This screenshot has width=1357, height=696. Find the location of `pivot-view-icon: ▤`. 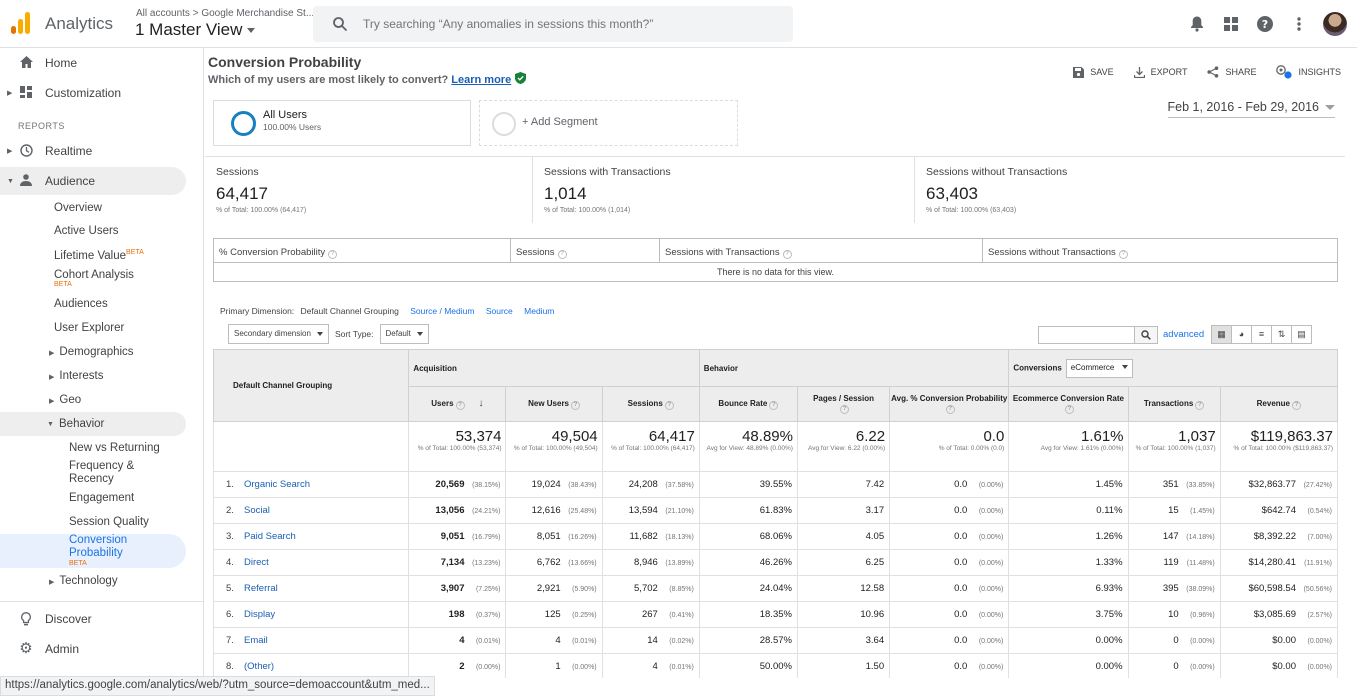

pivot-view-icon: ▤ is located at coordinates (1301, 334).